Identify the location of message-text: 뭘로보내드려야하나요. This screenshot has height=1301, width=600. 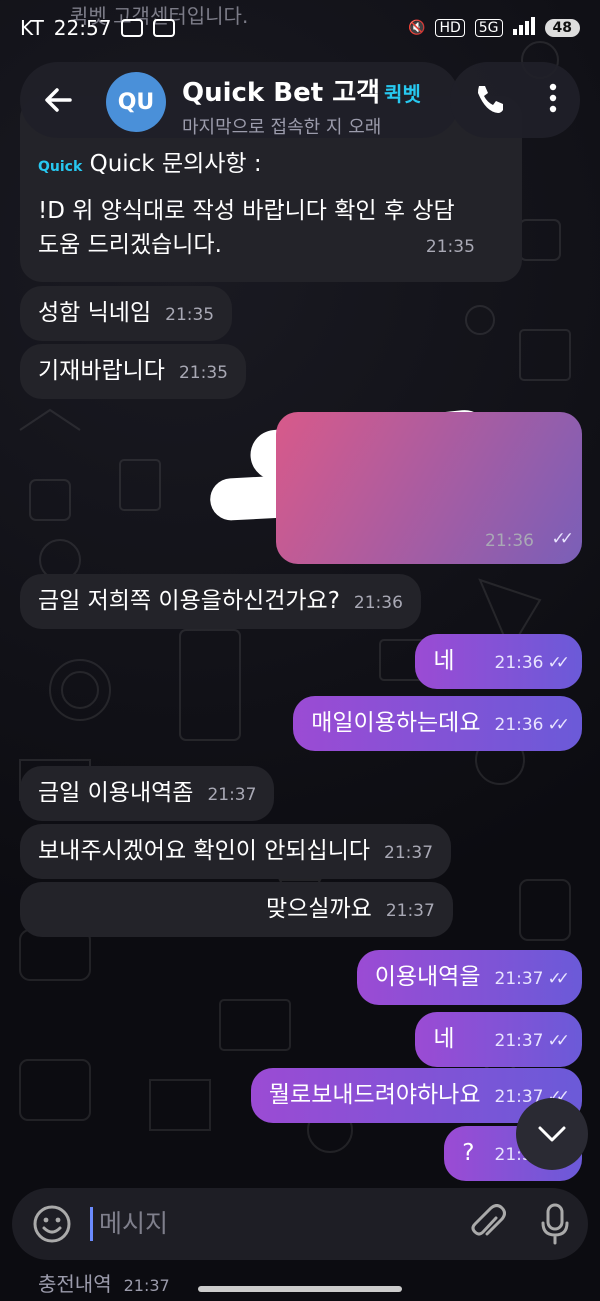
(374, 1095).